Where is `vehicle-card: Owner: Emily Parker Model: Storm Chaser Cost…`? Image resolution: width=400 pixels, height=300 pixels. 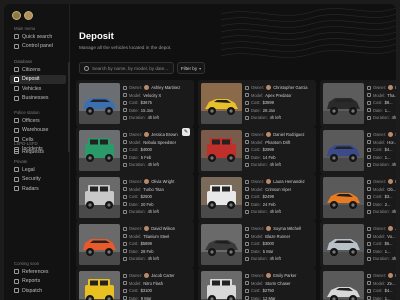 vehicle-card: Owner: Emily Parker Model: Storm Chaser Cost… is located at coordinates (257, 284).